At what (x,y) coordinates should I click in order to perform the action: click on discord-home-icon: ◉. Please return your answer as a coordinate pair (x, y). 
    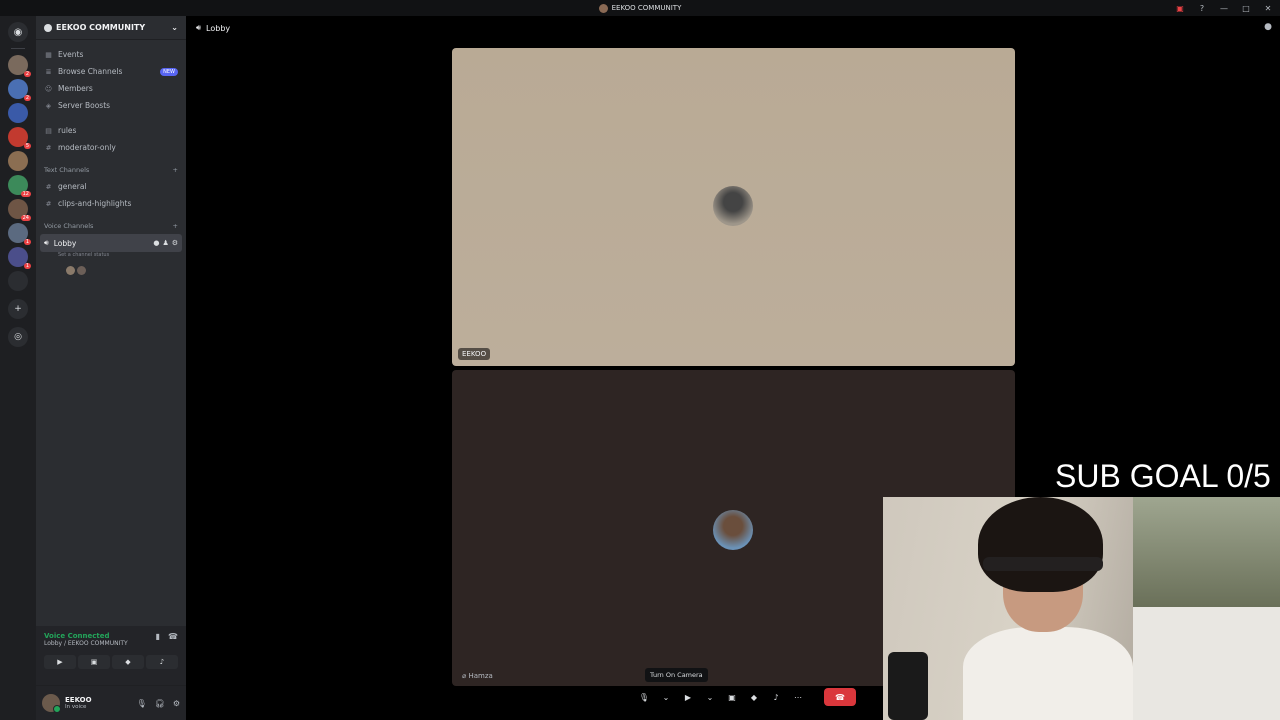
    Looking at the image, I should click on (18, 32).